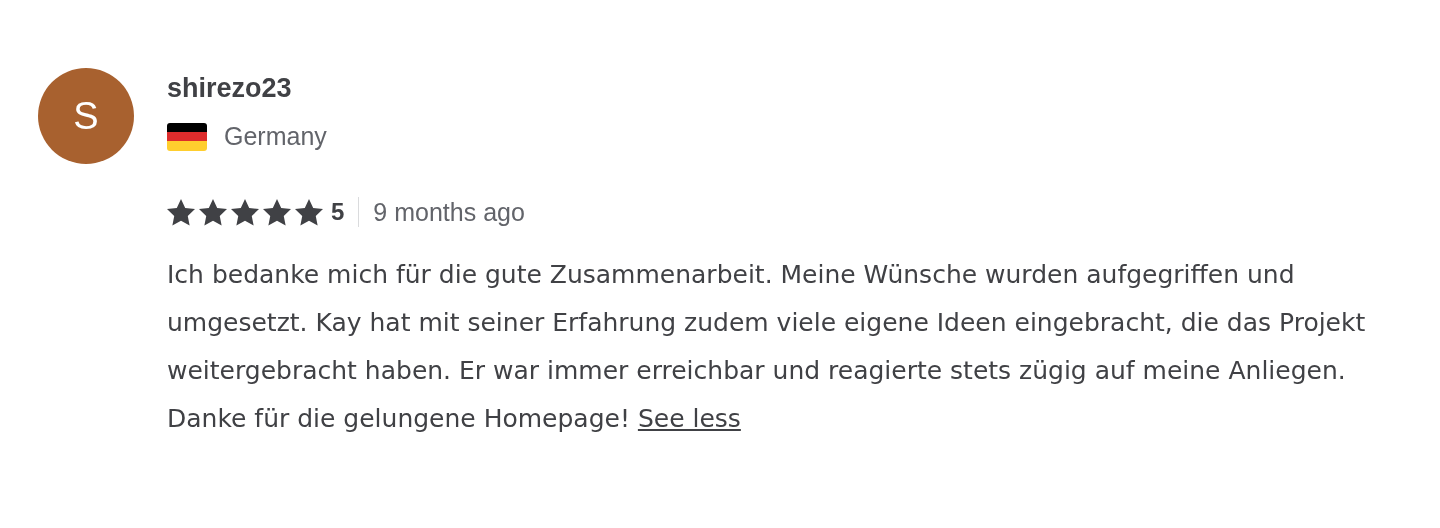 This screenshot has height=528, width=1440. What do you see at coordinates (338, 212) in the screenshot?
I see `rating-value: 5` at bounding box center [338, 212].